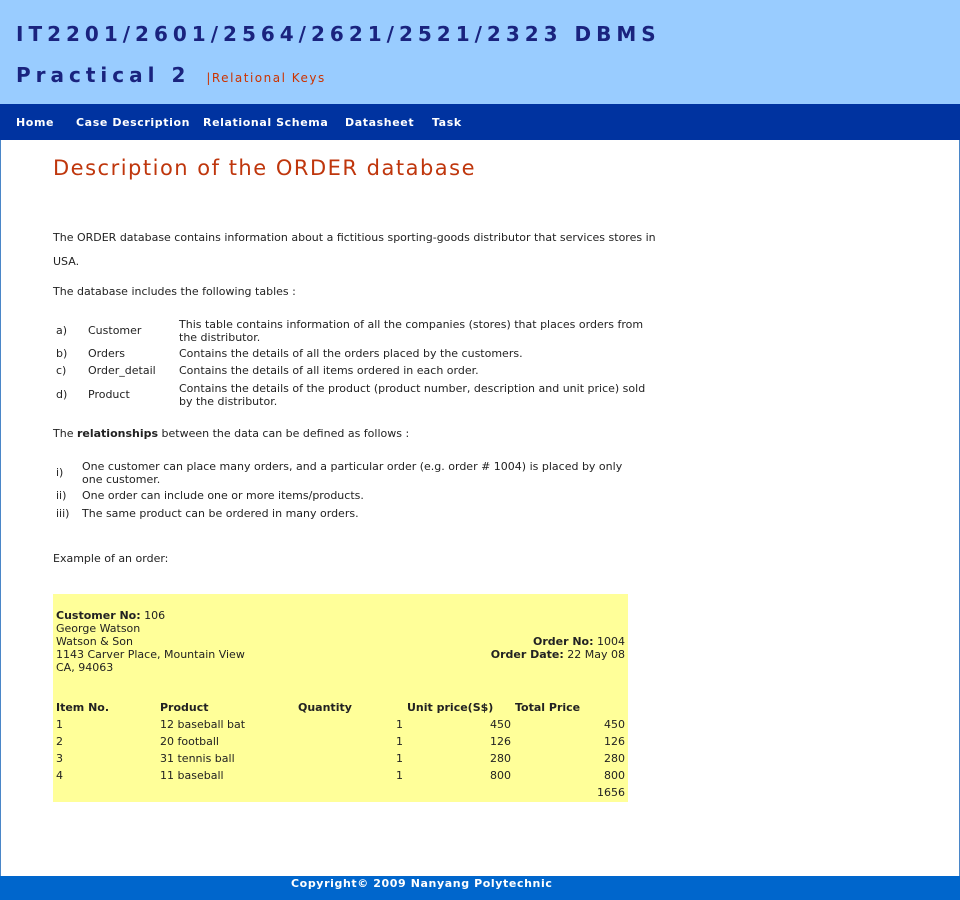  I want to click on list-marker: iii), so click(63, 513).